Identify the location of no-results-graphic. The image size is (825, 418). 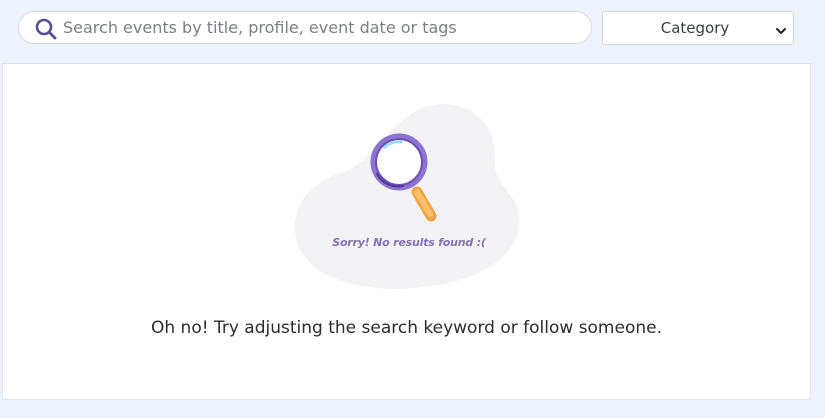
(407, 196).